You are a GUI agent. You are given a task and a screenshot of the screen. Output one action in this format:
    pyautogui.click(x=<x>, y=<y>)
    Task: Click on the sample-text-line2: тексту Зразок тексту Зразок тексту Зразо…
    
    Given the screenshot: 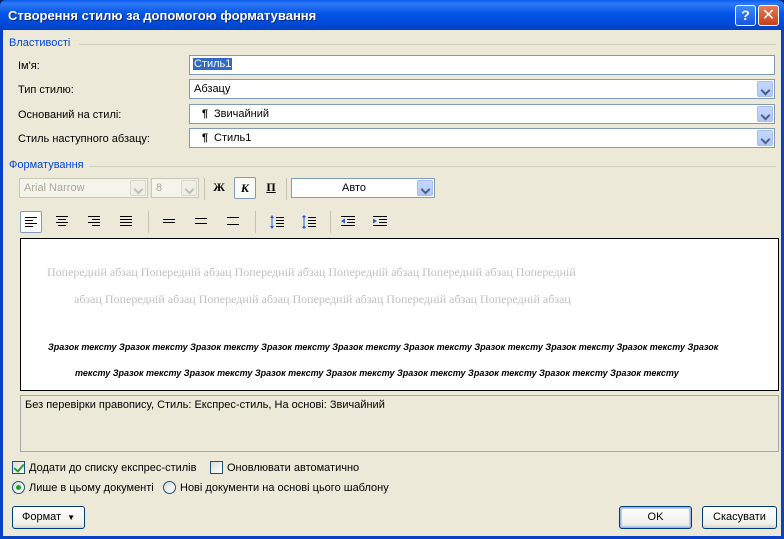 What is the action you would take?
    pyautogui.click(x=377, y=373)
    